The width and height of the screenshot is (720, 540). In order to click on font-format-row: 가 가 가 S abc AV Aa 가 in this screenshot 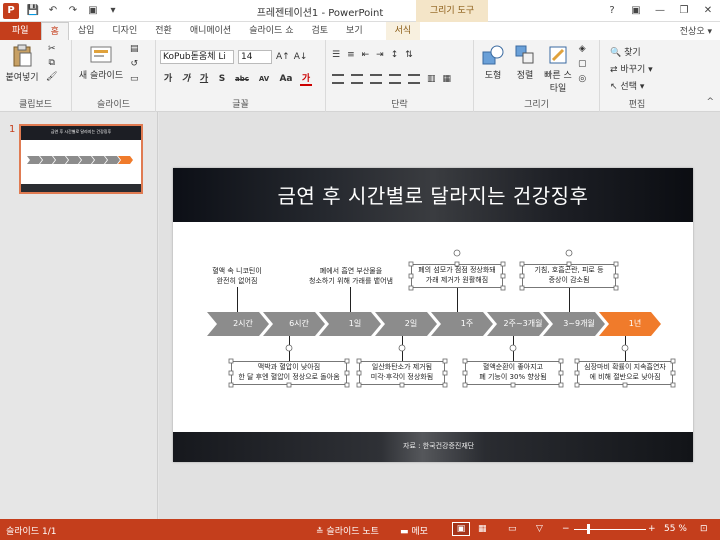, I will do `click(237, 79)`.